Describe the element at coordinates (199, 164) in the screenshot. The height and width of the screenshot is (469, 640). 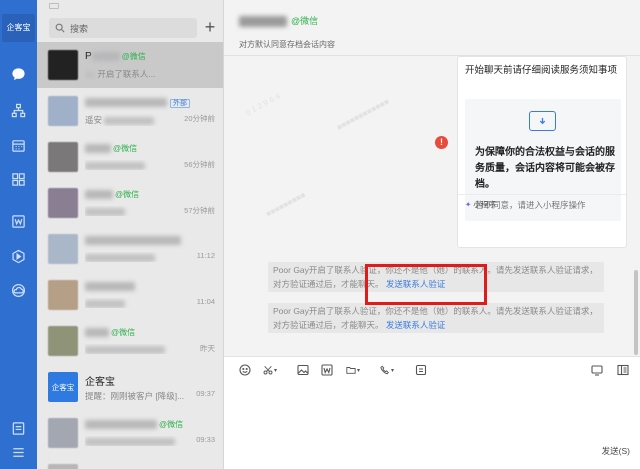
I see `conversation-time: 56分钟前` at that location.